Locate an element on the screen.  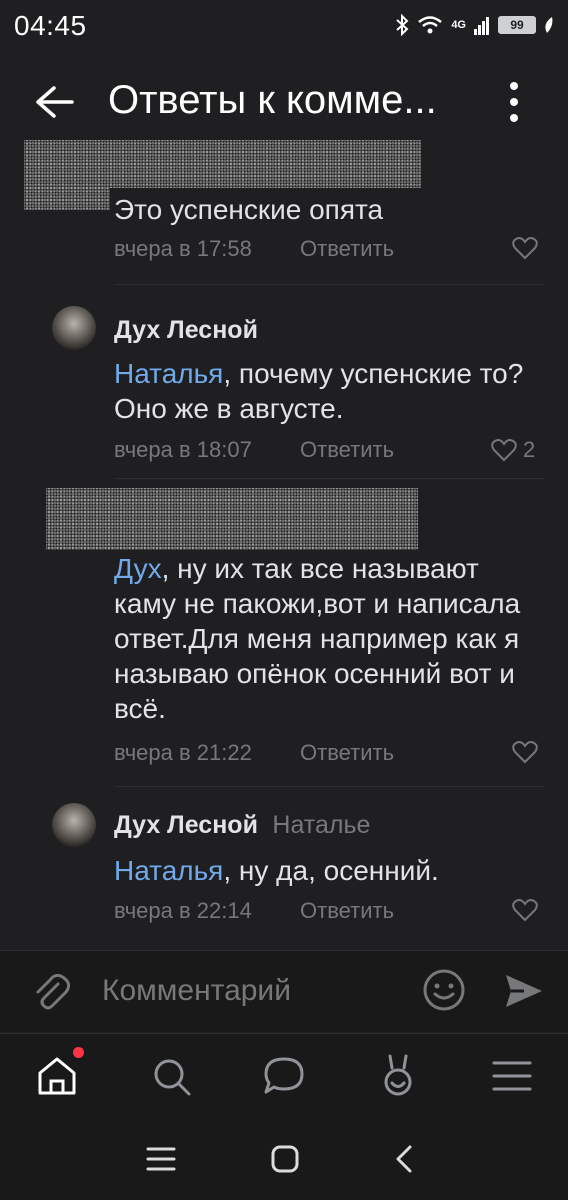
recent-apps-icon is located at coordinates (161, 1159).